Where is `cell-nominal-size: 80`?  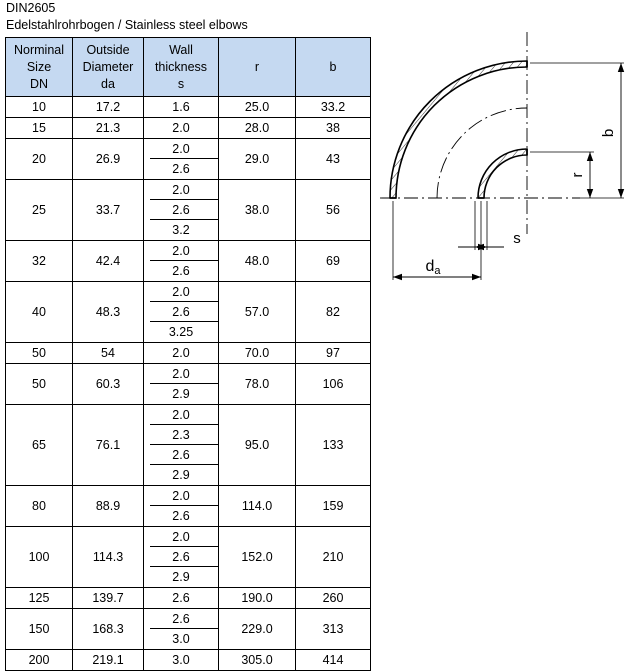 cell-nominal-size: 80 is located at coordinates (39, 506).